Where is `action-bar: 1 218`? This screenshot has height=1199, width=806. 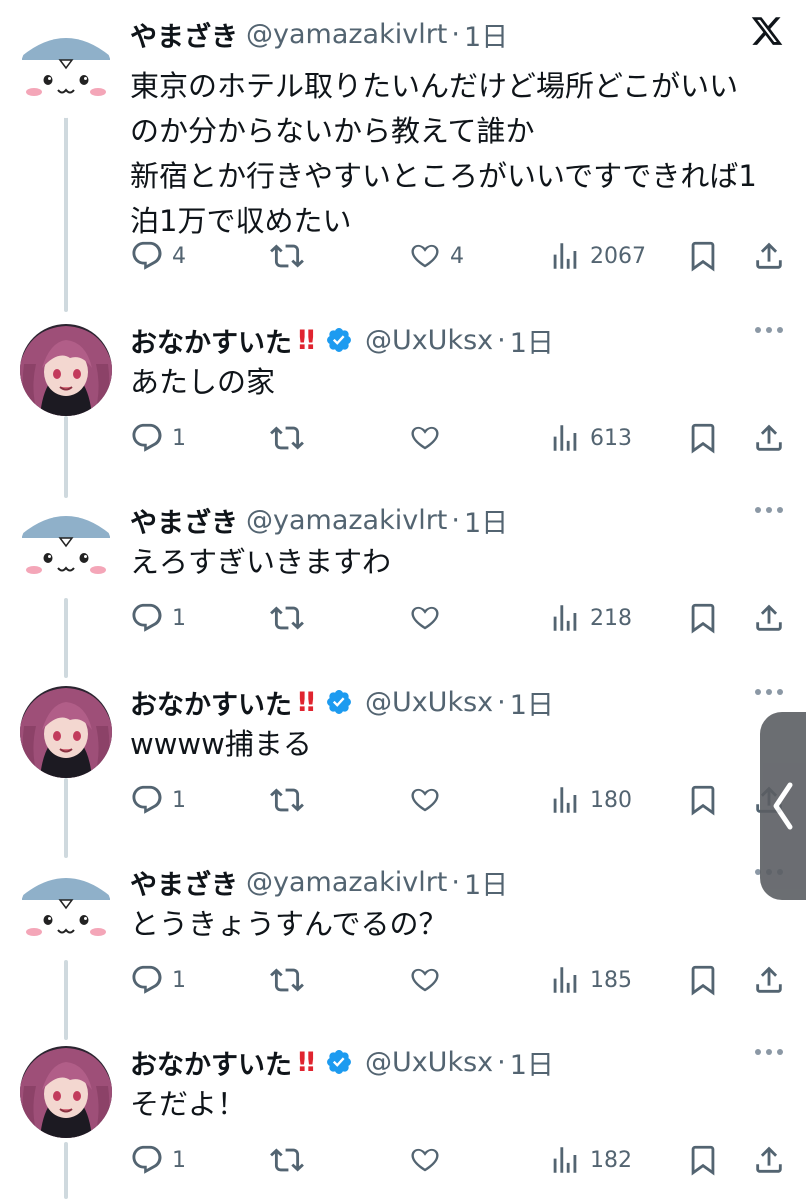
action-bar: 1 218 is located at coordinates (460, 618).